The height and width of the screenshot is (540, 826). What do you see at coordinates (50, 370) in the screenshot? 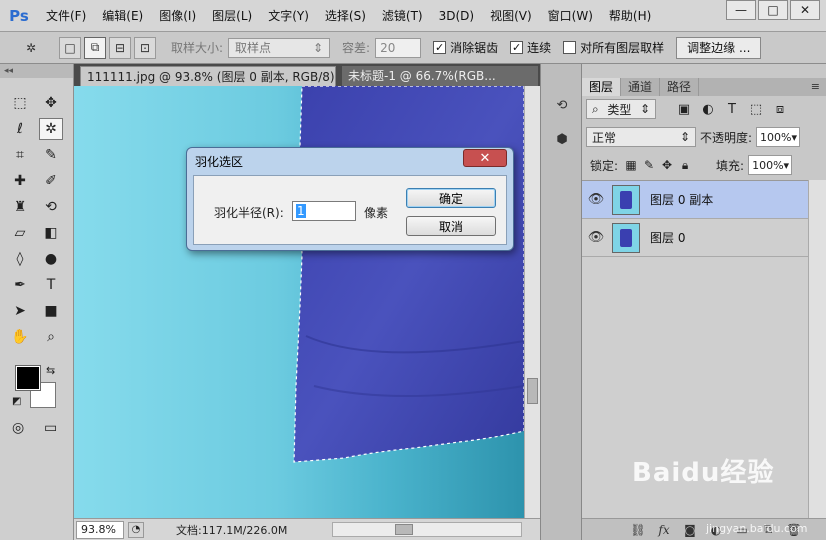
I see `swap-colors-icon: ⇆` at bounding box center [50, 370].